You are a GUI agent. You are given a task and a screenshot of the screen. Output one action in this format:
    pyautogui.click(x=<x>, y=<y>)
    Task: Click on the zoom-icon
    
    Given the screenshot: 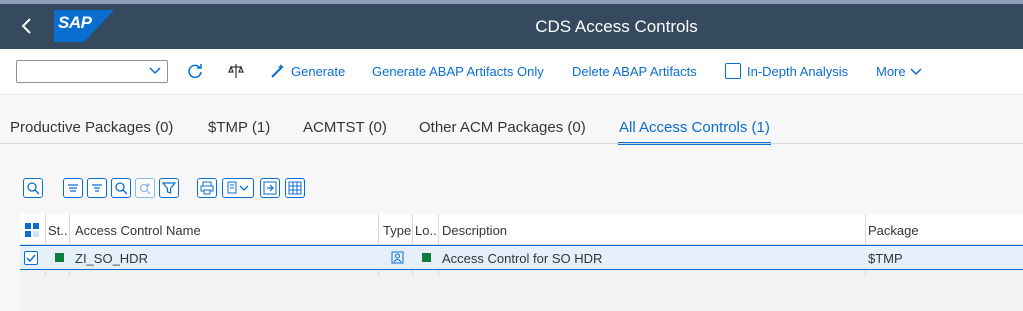 What is the action you would take?
    pyautogui.click(x=33, y=188)
    